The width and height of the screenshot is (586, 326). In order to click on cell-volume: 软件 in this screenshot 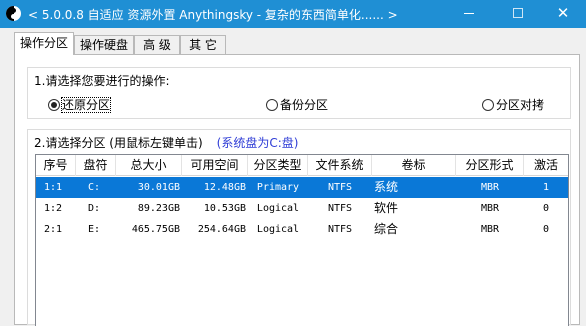, I will do `click(386, 208)`.